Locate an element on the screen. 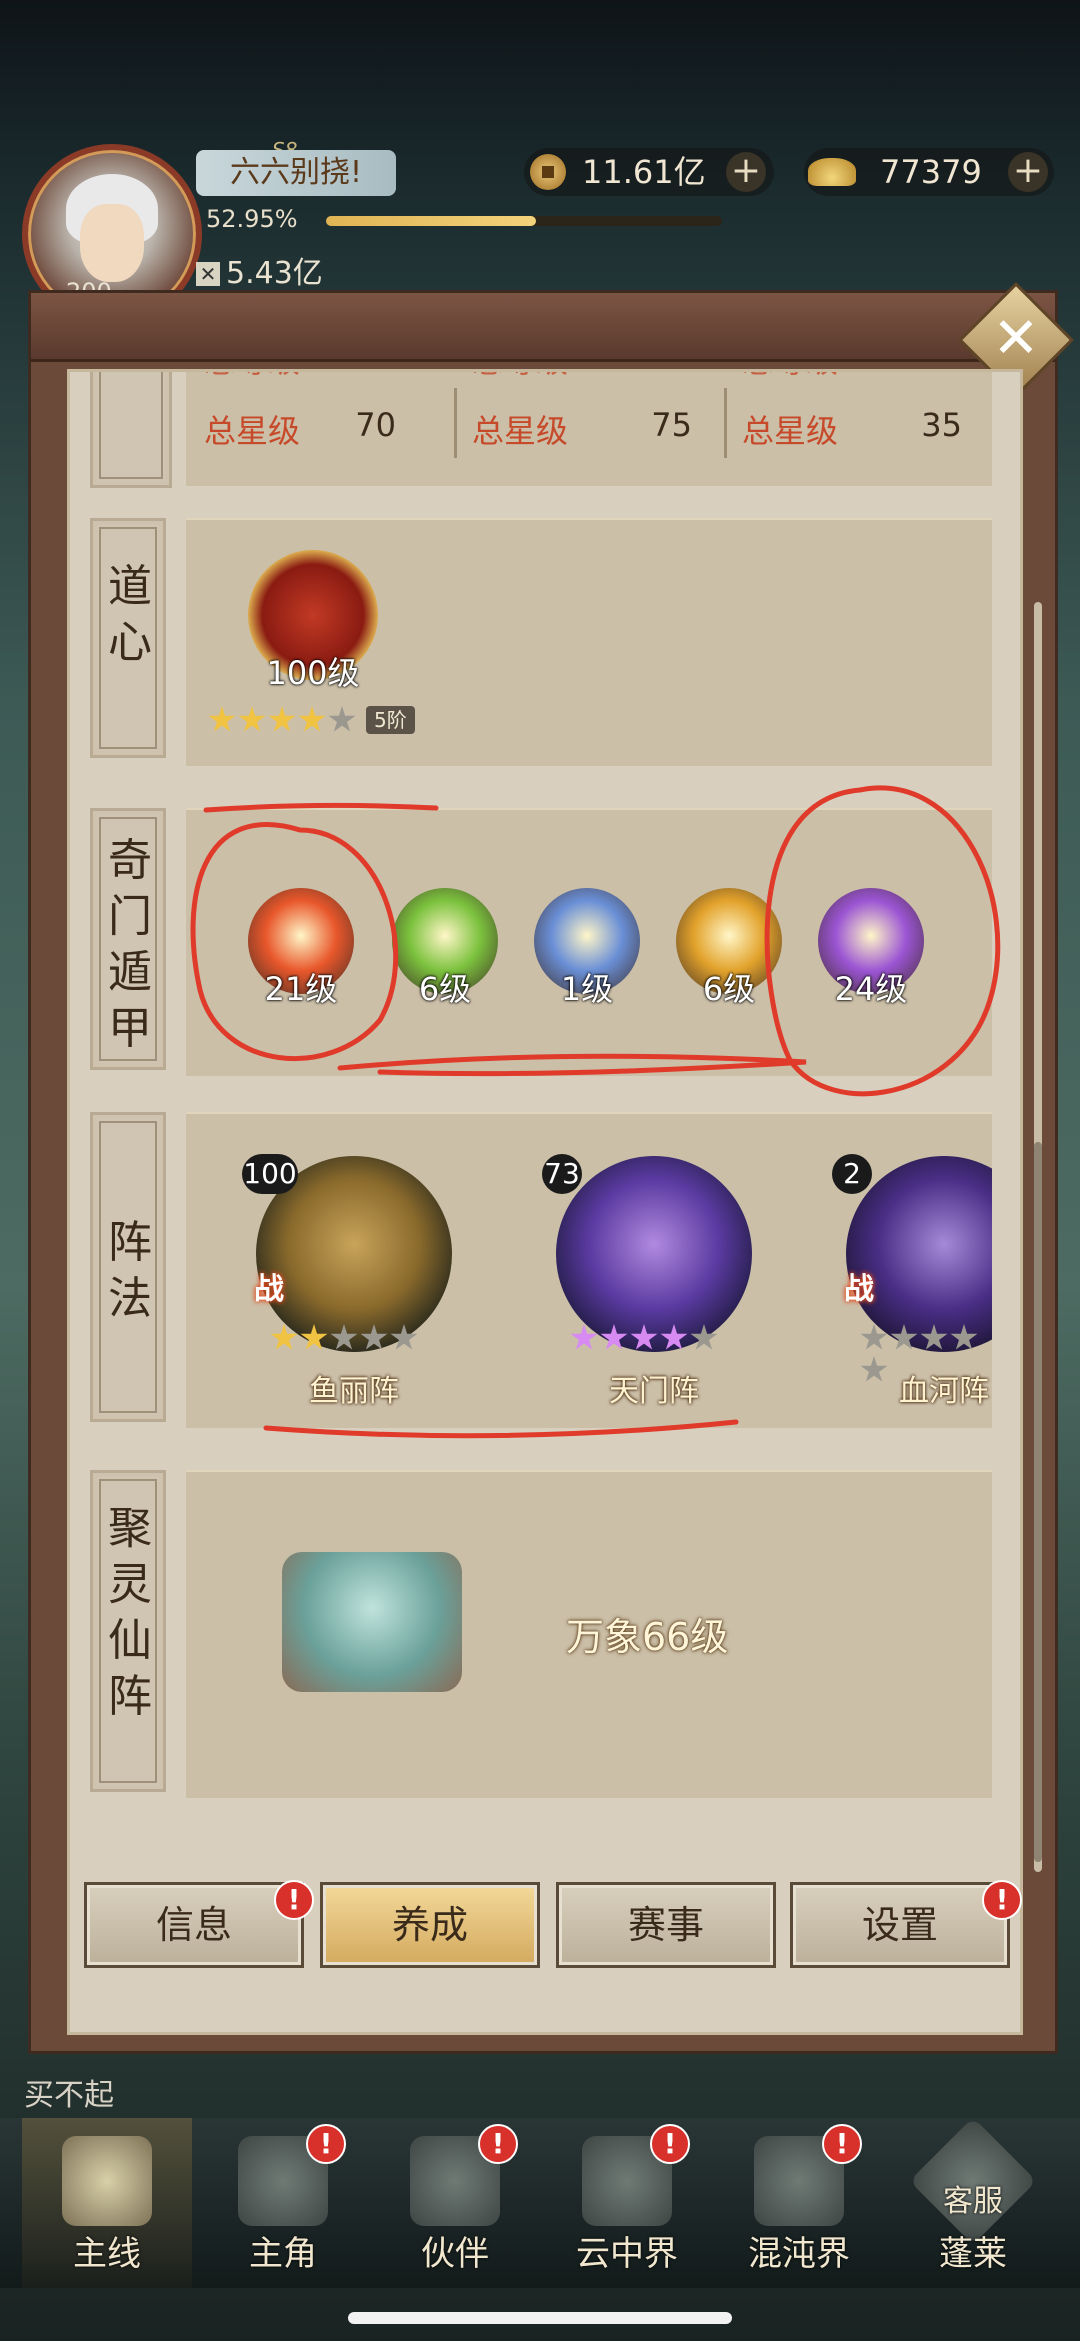  home-indicator is located at coordinates (540, 2318).